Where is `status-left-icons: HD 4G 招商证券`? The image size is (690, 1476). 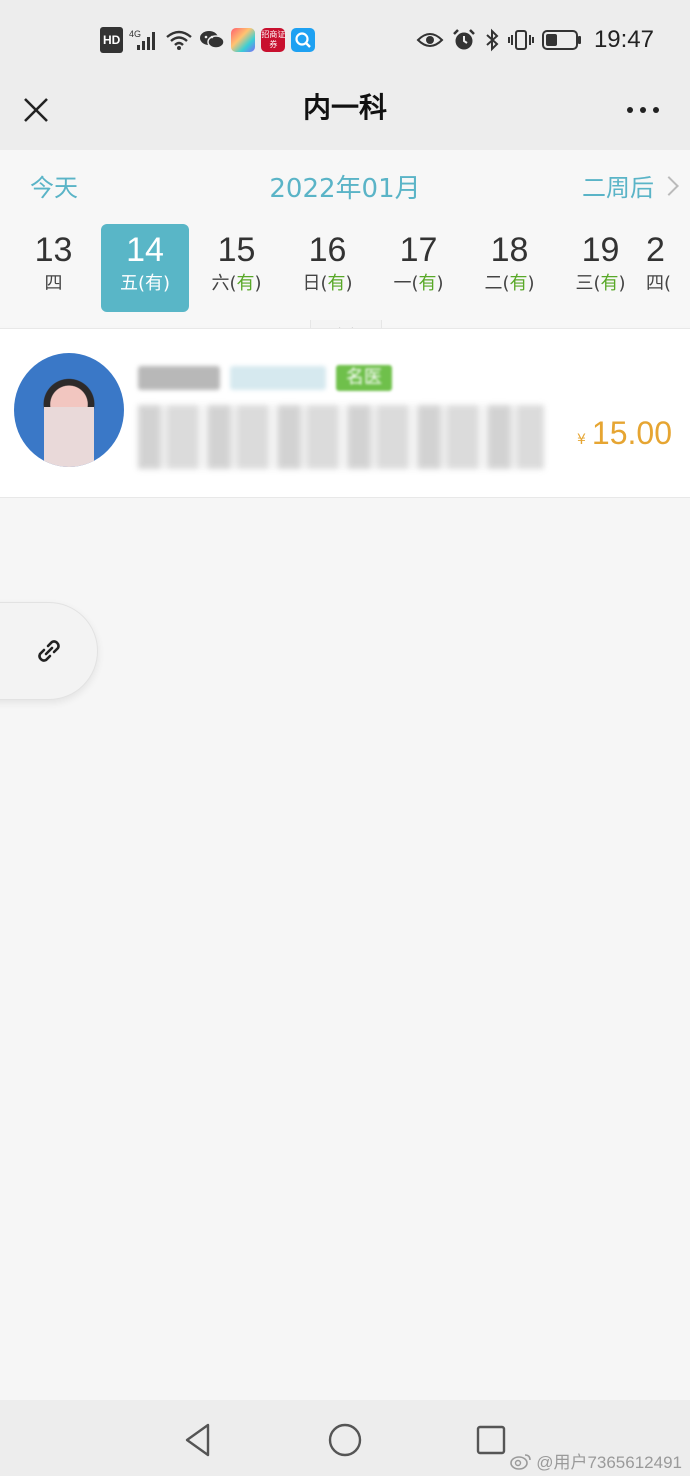
status-left-icons: HD 4G 招商证券 is located at coordinates (208, 40).